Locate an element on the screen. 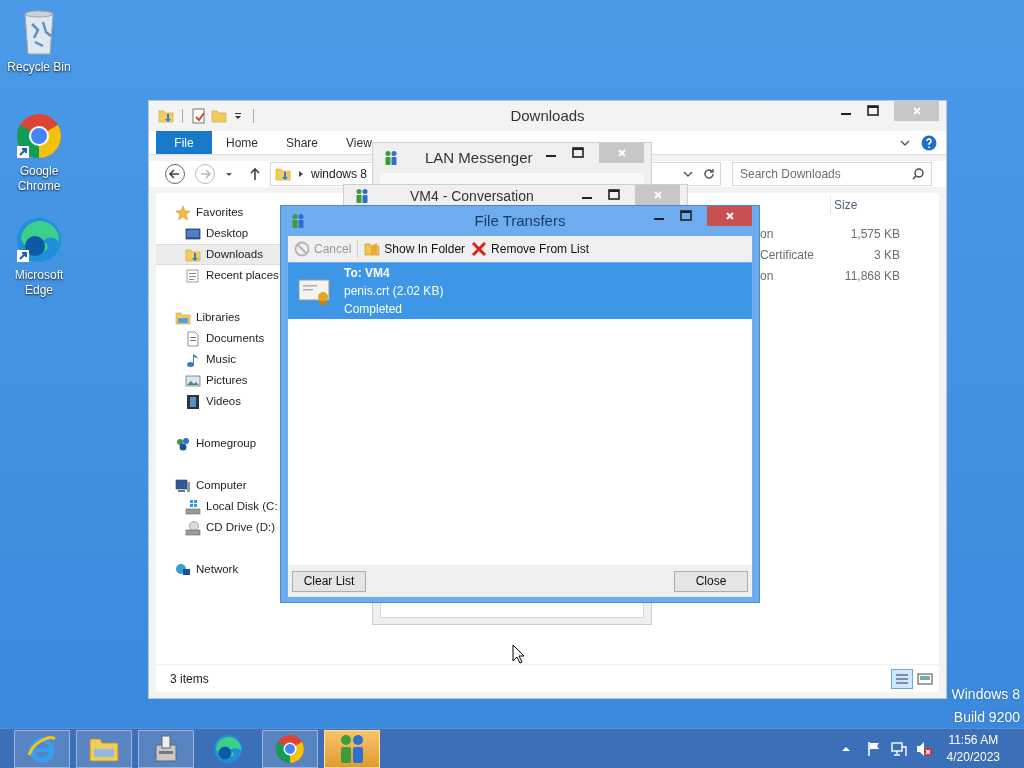 This screenshot has height=768, width=1024. nav-item: Desktop is located at coordinates (223, 233).